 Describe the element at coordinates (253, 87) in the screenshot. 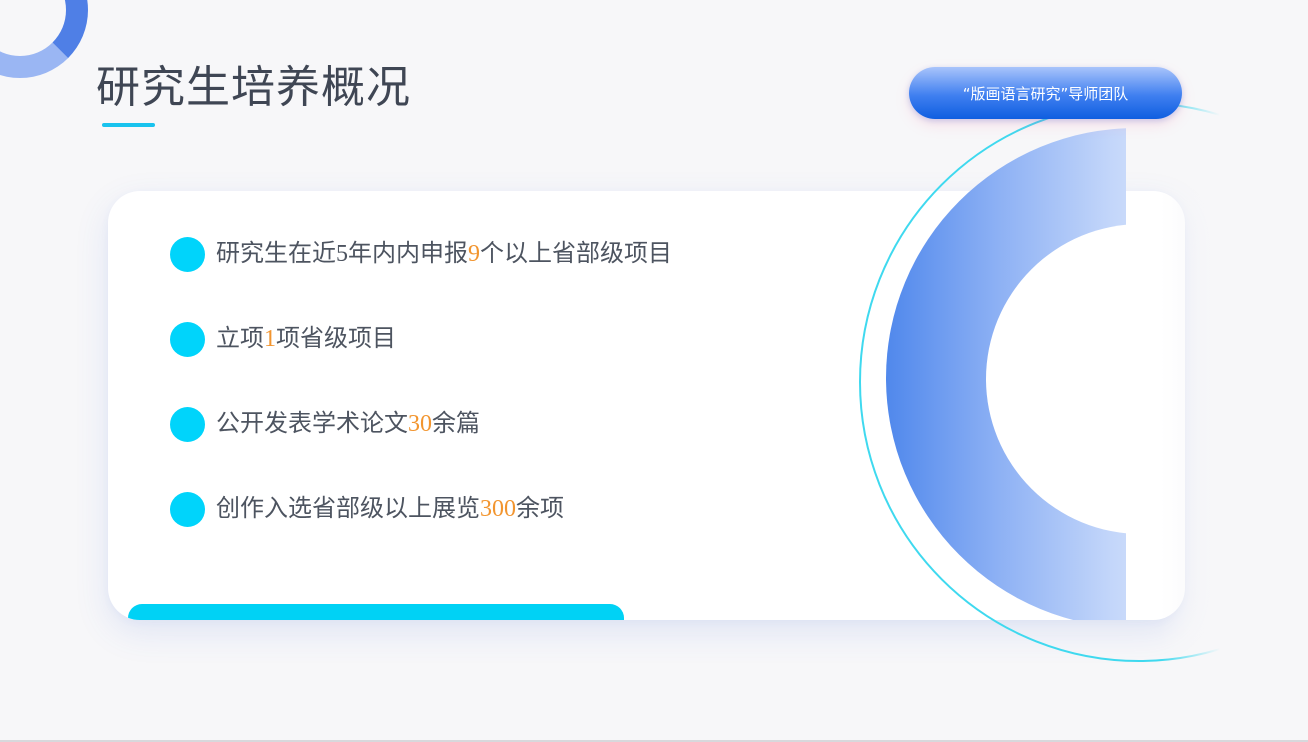

I see `page-title: 研究生培养概况` at that location.